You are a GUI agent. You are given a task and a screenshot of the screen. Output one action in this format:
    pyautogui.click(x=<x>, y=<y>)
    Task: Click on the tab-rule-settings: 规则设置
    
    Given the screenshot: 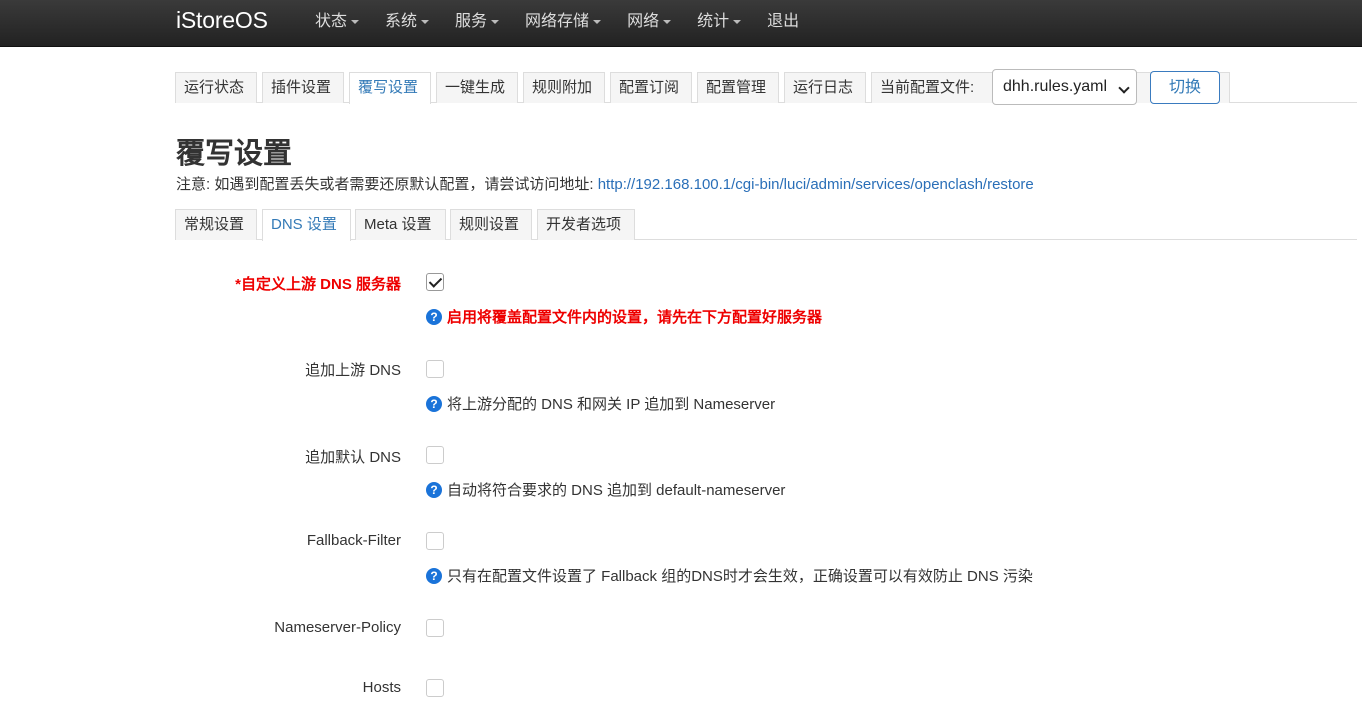 What is the action you would take?
    pyautogui.click(x=491, y=224)
    